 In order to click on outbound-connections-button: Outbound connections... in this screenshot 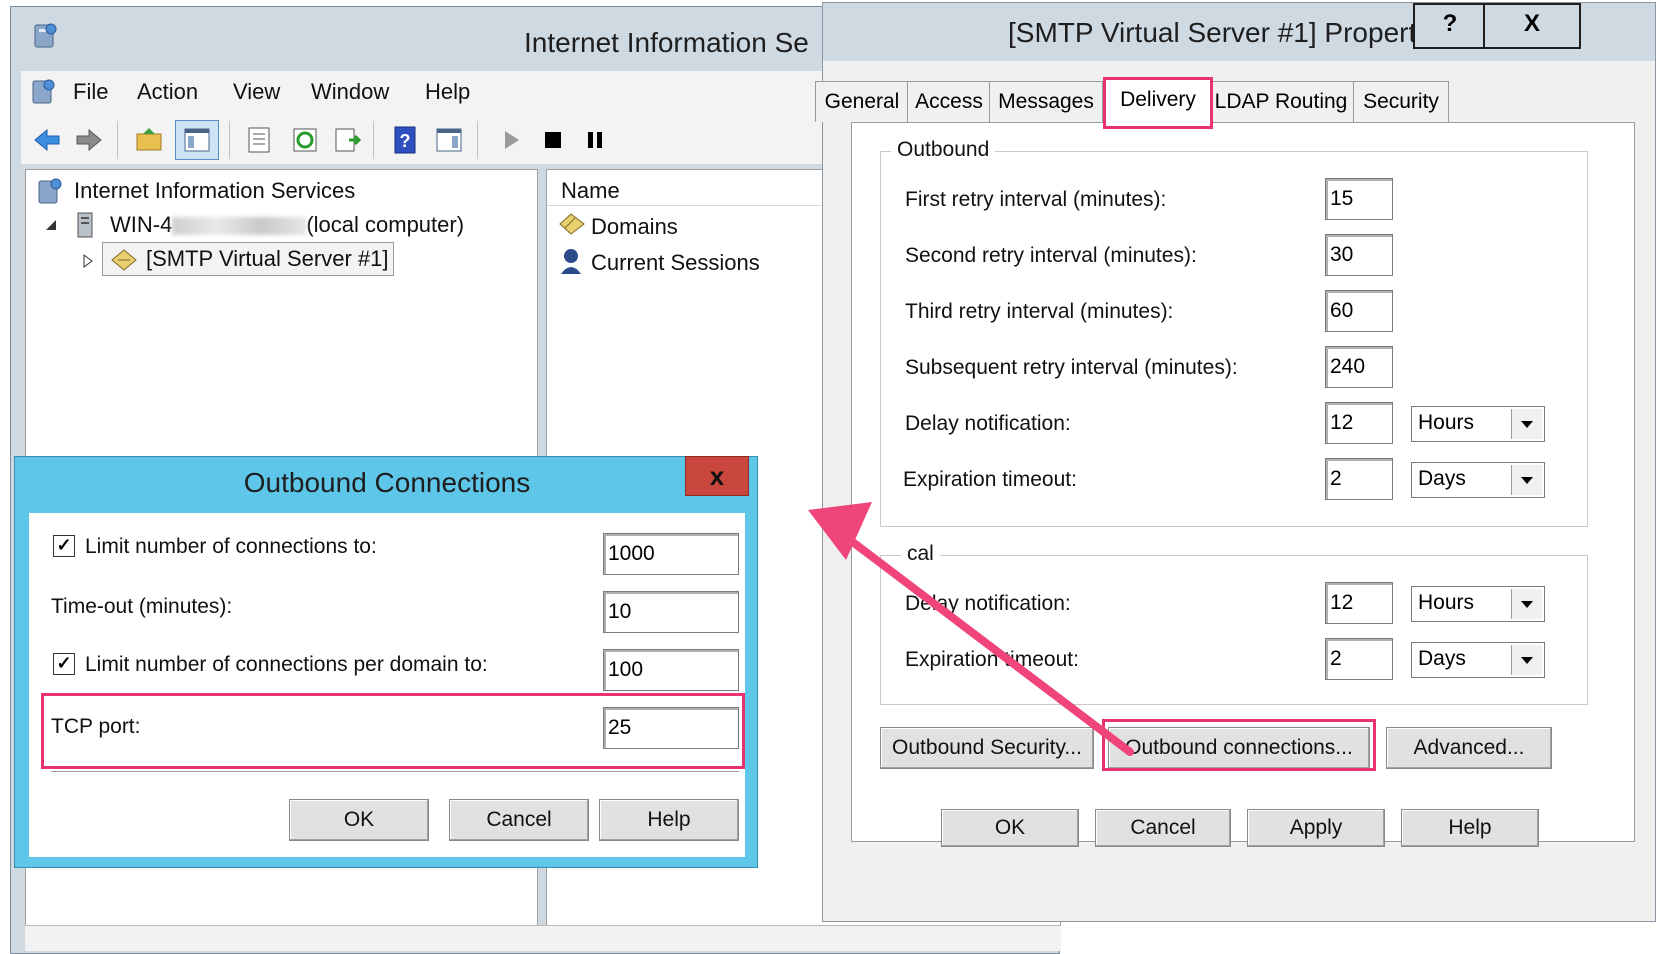, I will do `click(1239, 748)`.